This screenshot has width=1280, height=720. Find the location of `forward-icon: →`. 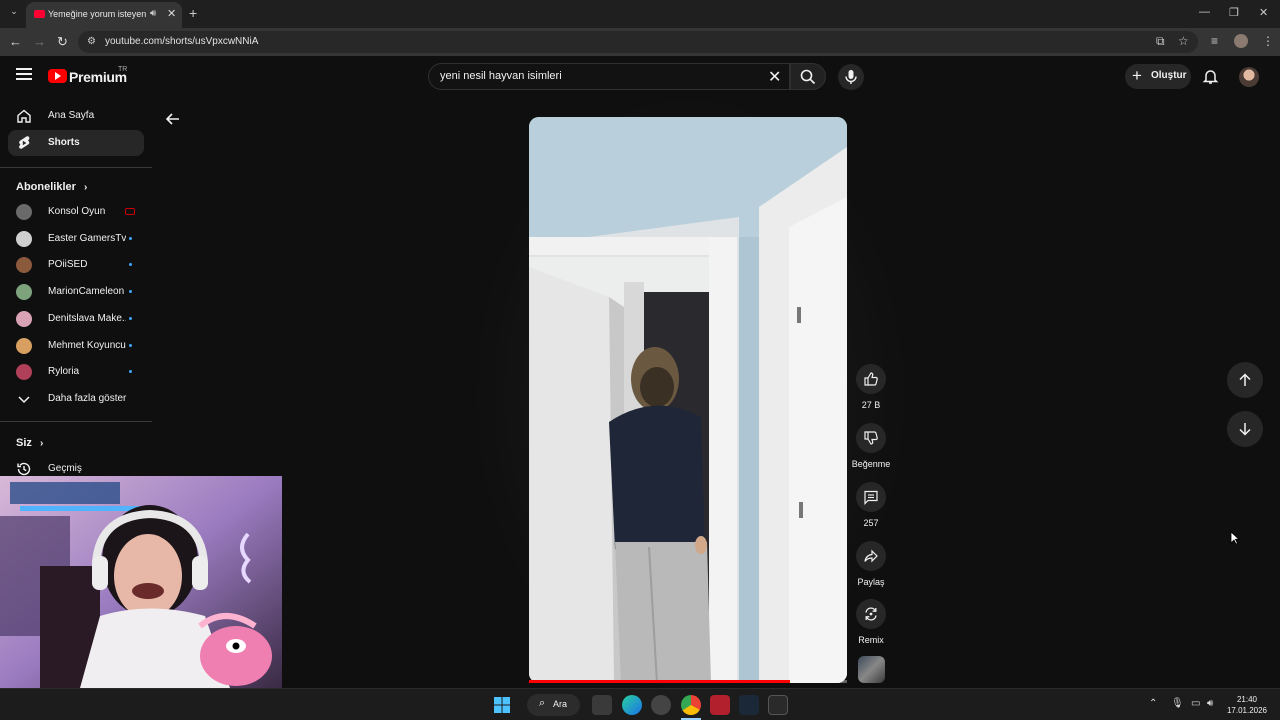

forward-icon: → is located at coordinates (39, 41).